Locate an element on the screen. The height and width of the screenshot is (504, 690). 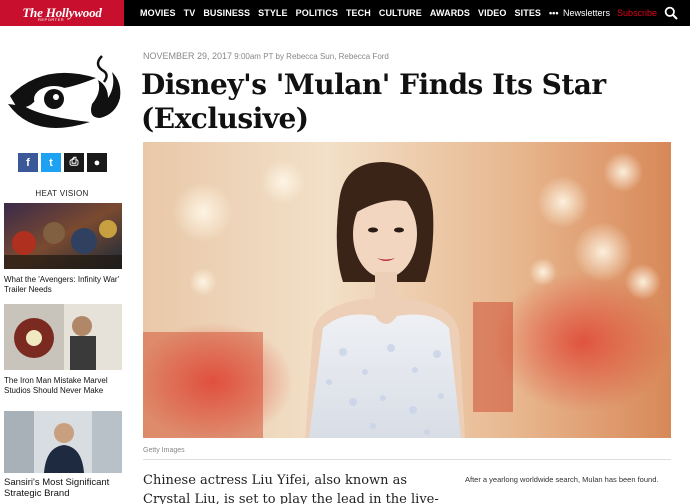
twitter-share-button: t is located at coordinates (51, 162).